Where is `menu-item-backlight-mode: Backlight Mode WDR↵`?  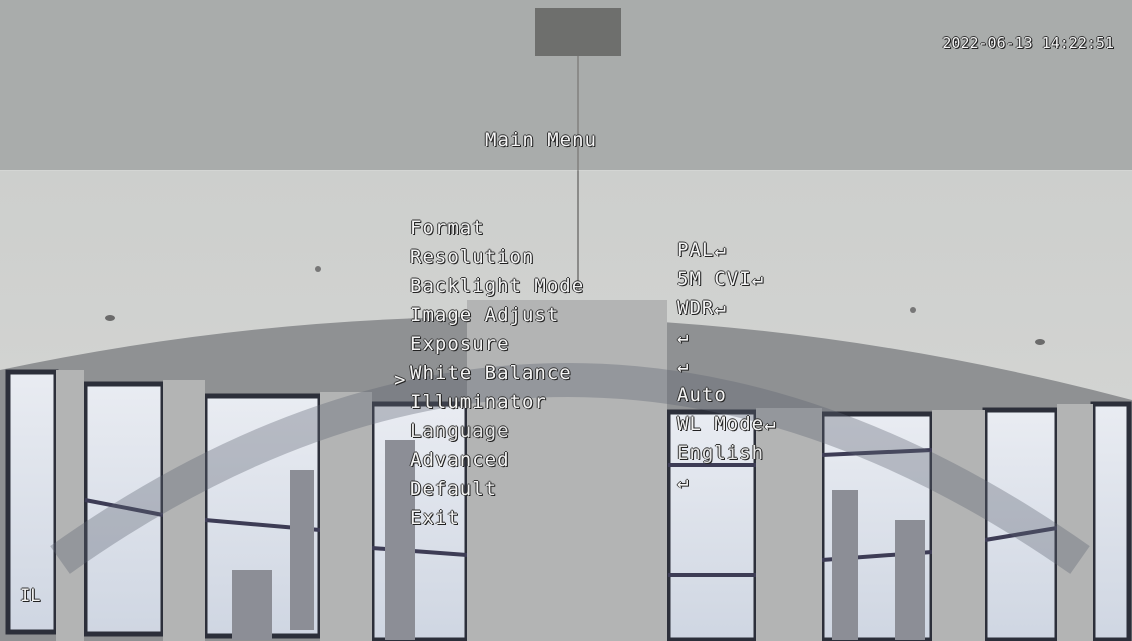 menu-item-backlight-mode: Backlight Mode WDR↵ is located at coordinates (400, 275).